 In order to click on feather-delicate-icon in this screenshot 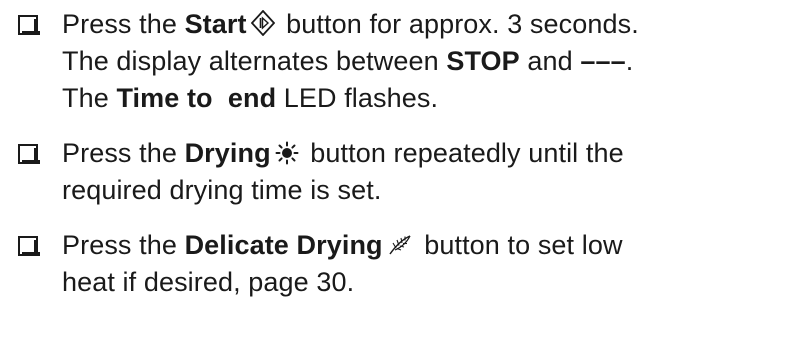, I will do `click(400, 245)`.